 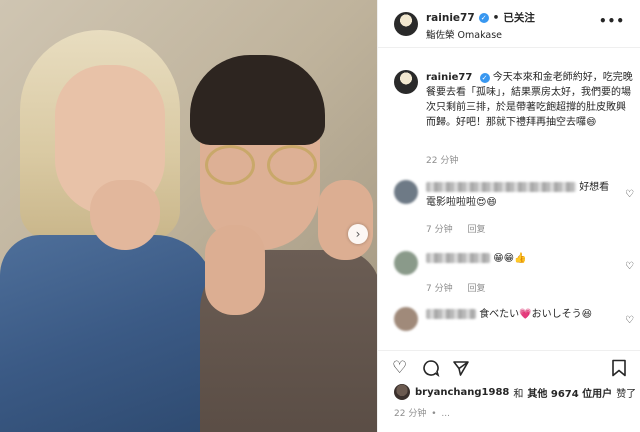 I want to click on likes-row: bryanchang1988 和 其他 9674 位用户 赞了, so click(x=515, y=392).